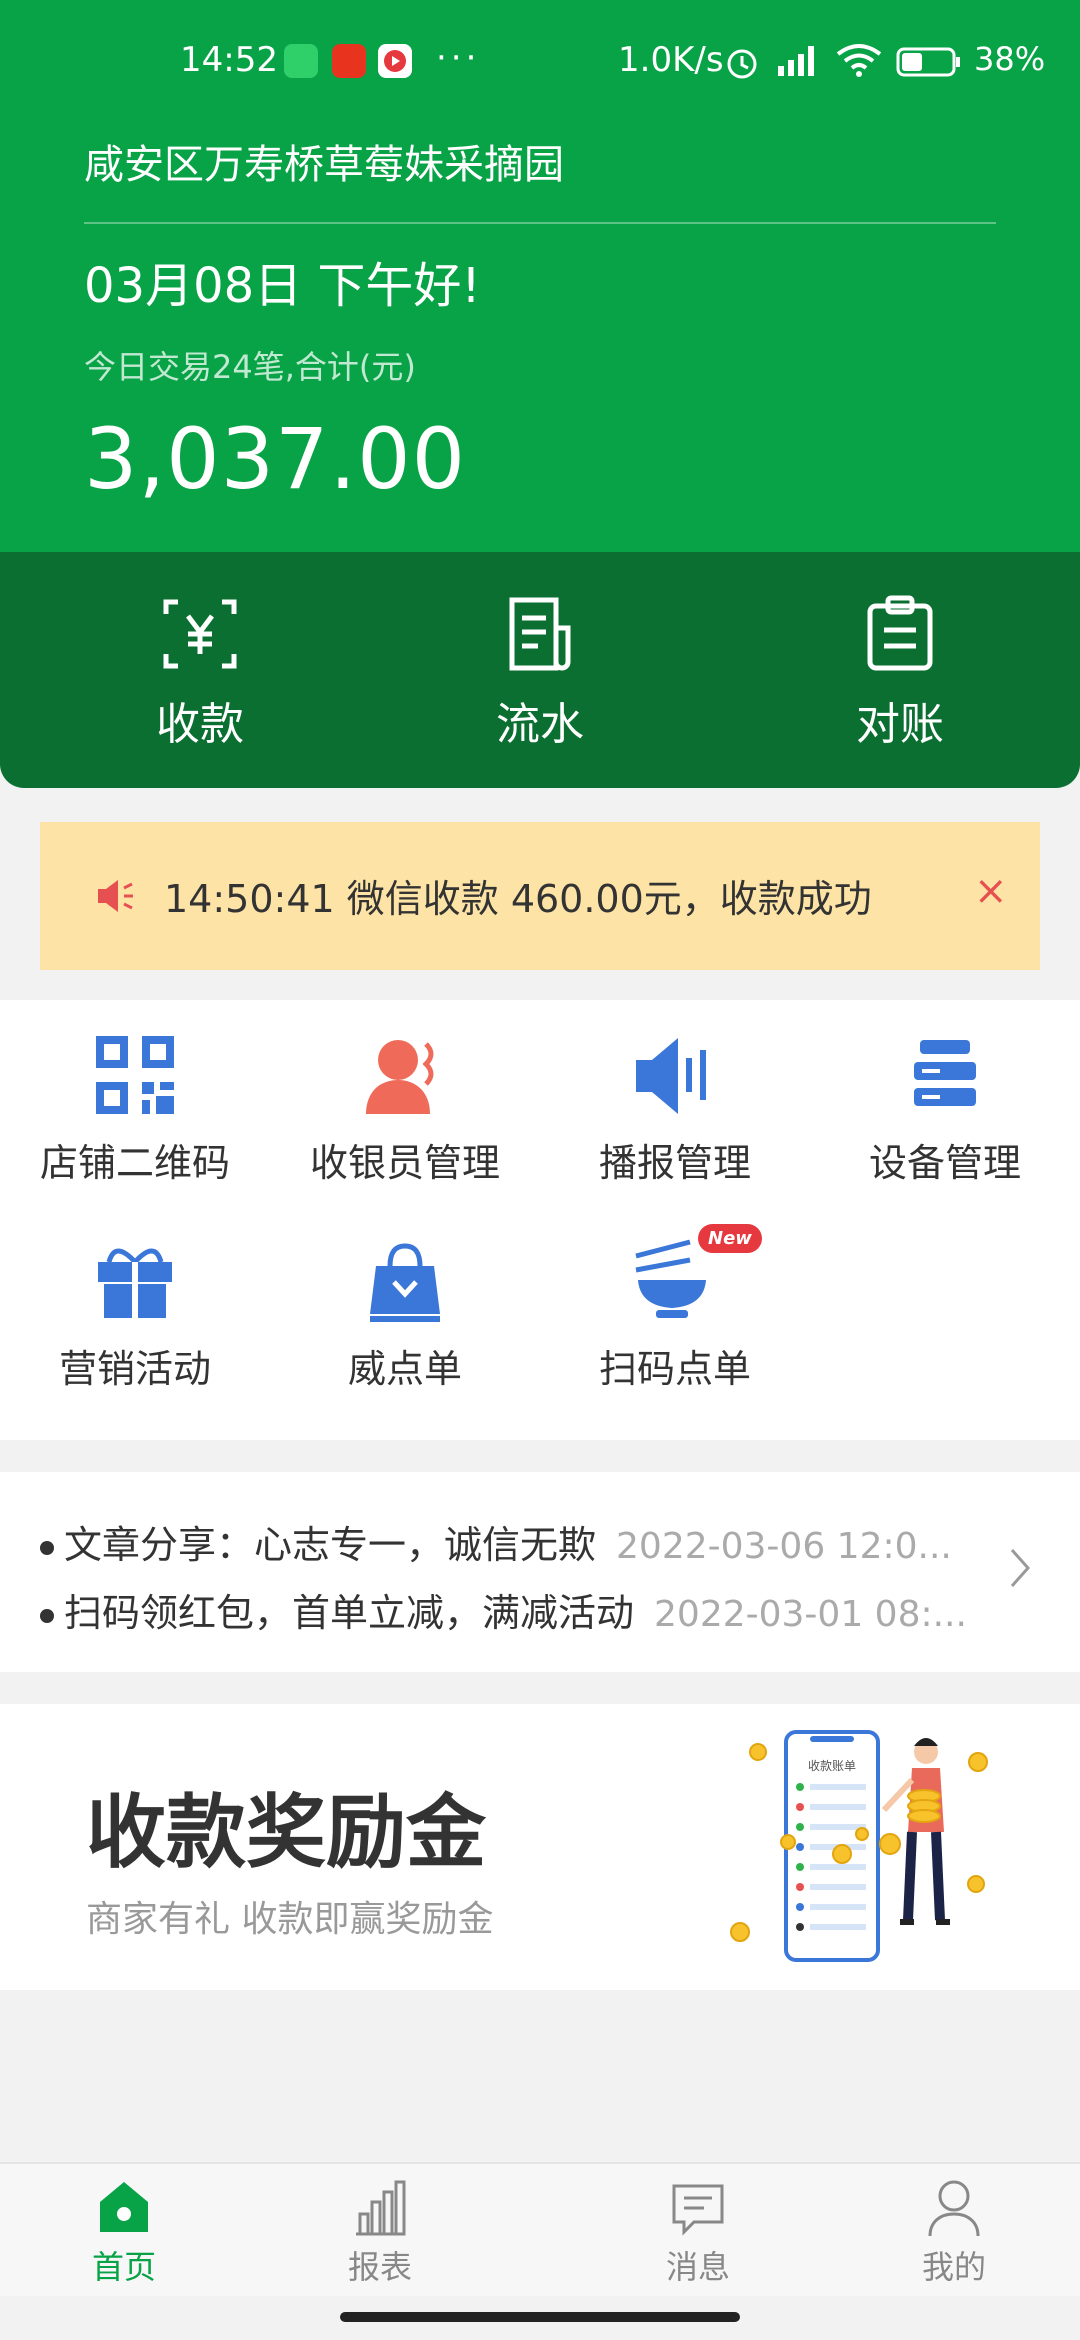 This screenshot has width=1080, height=2340. Describe the element at coordinates (349, 61) in the screenshot. I see `app-badge-icon` at that location.